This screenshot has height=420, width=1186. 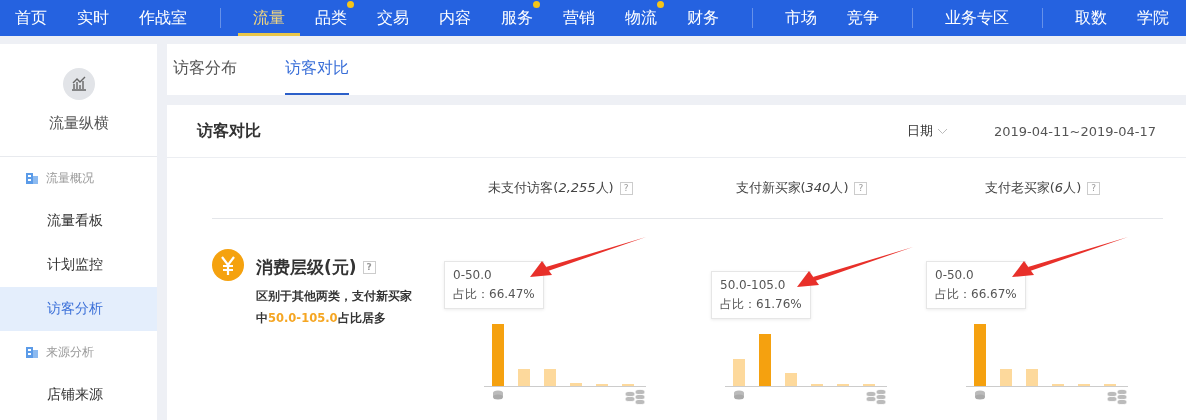 What do you see at coordinates (78, 123) in the screenshot?
I see `sidebar-title: 流量纵横` at bounding box center [78, 123].